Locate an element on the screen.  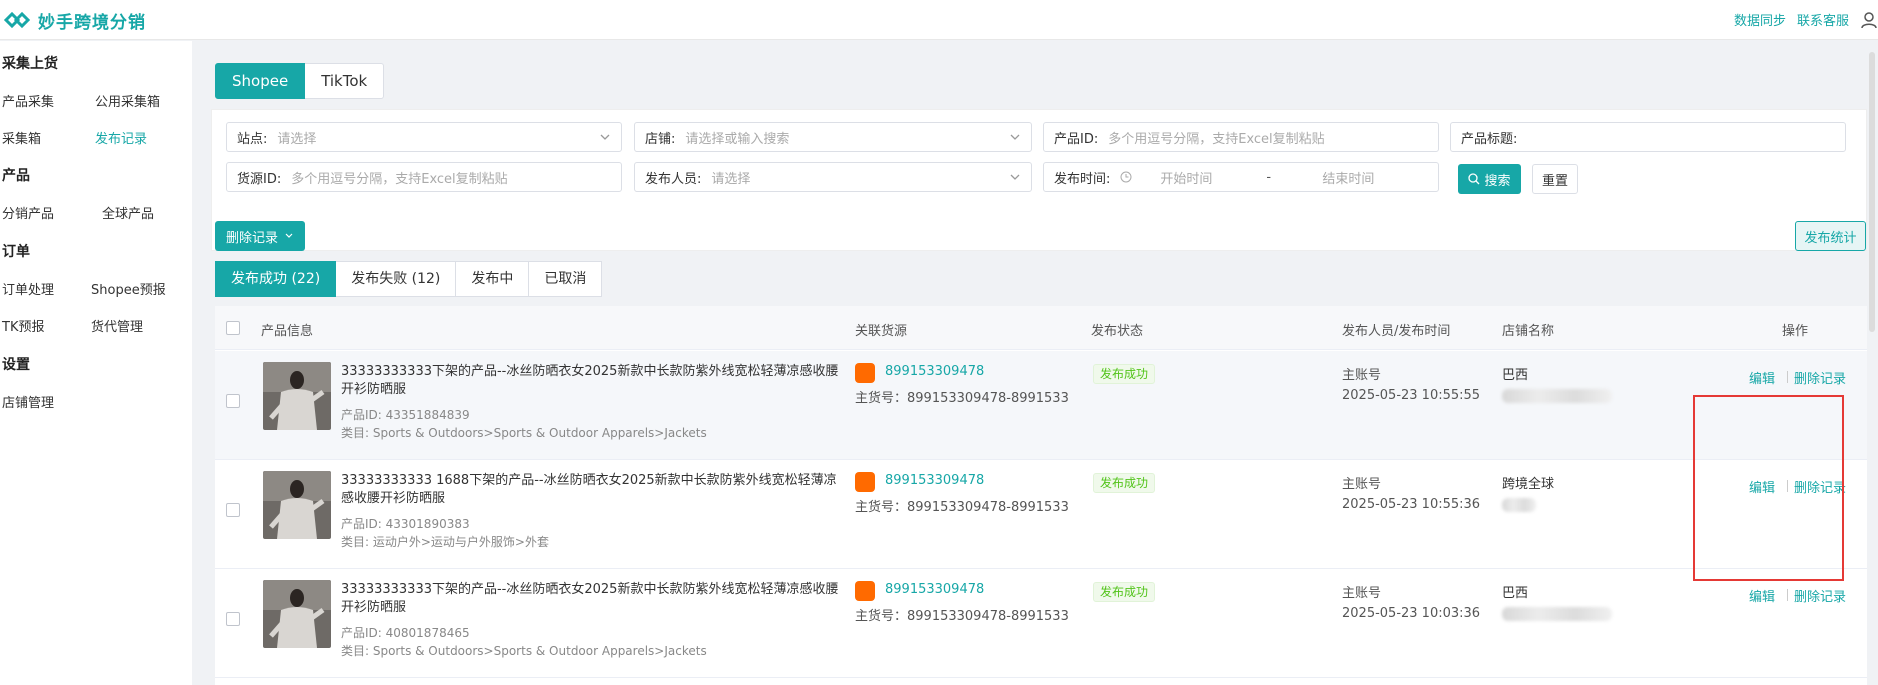
tab-shopee: Shopee is located at coordinates (260, 81).